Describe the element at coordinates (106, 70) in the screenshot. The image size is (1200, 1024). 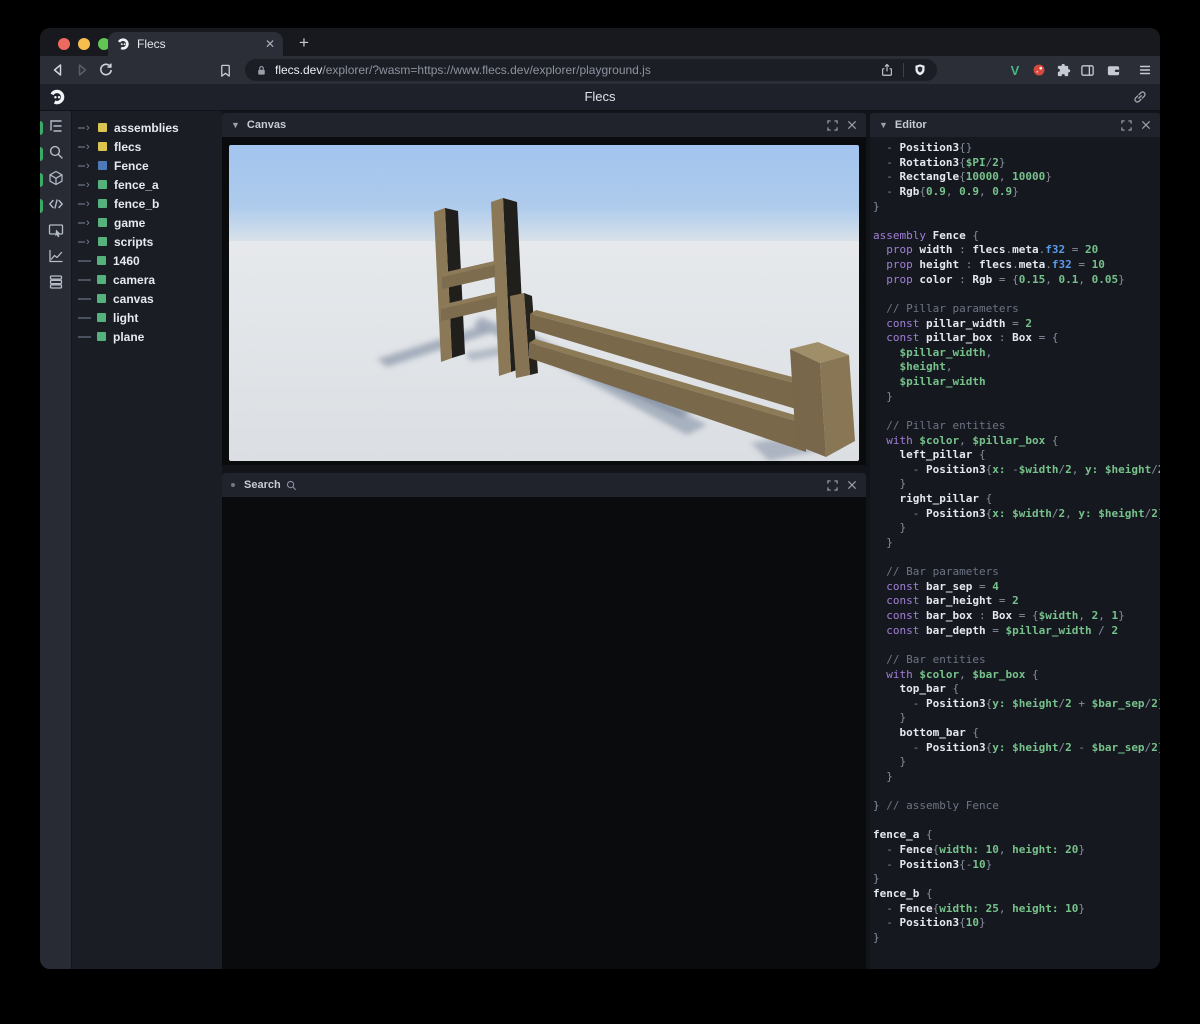
I see `reload-button` at that location.